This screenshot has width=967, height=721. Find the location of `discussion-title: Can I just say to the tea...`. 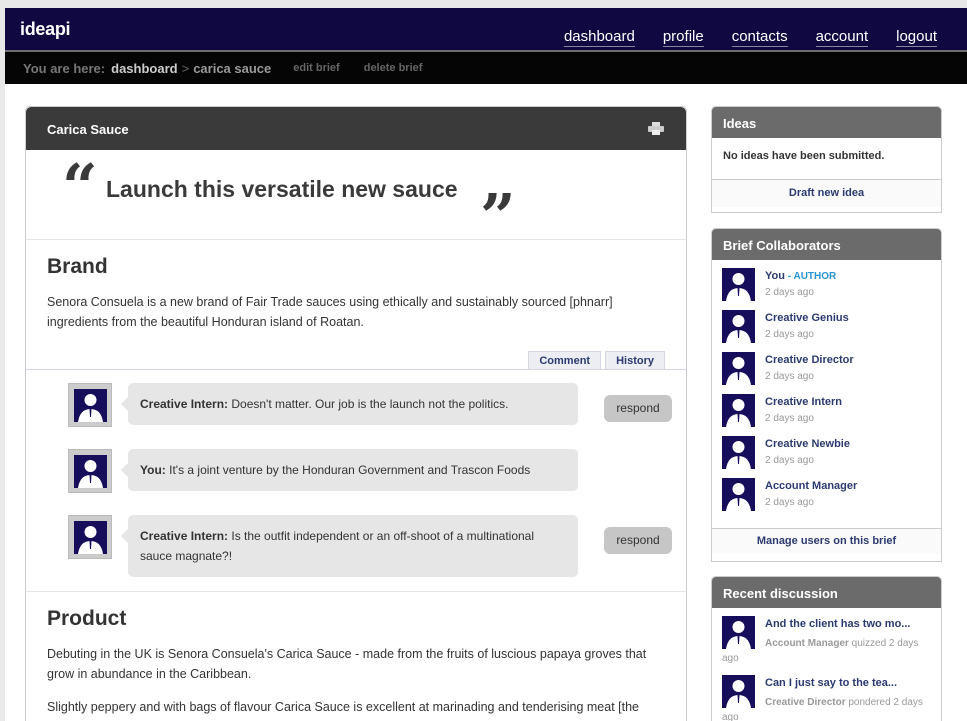

discussion-title: Can I just say to the tea... is located at coordinates (831, 683).